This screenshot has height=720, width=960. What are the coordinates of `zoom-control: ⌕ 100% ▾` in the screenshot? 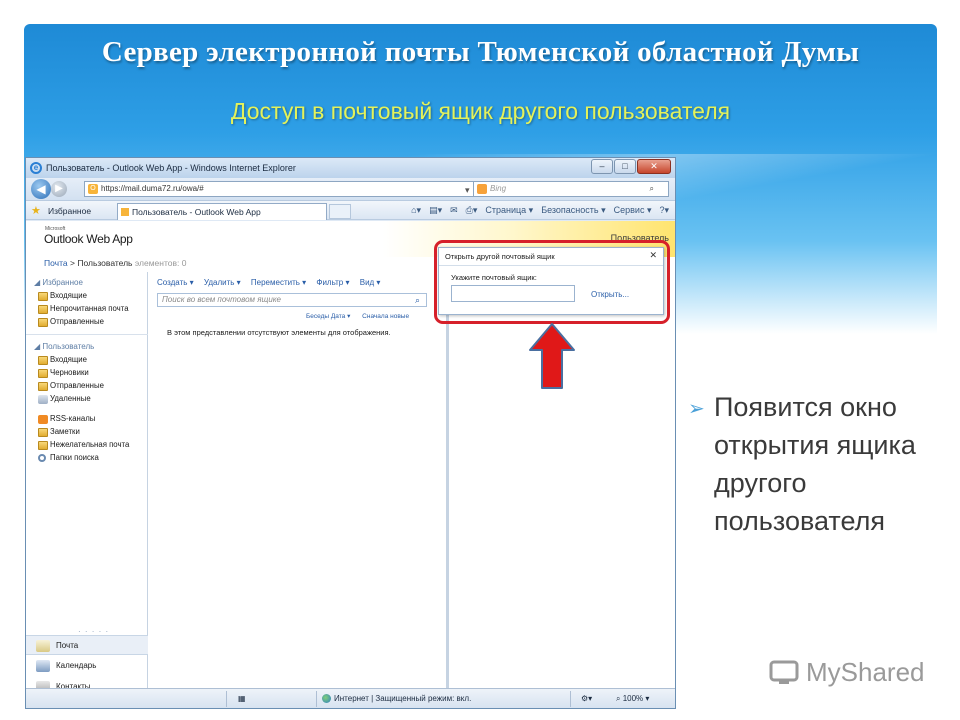 It's located at (632, 699).